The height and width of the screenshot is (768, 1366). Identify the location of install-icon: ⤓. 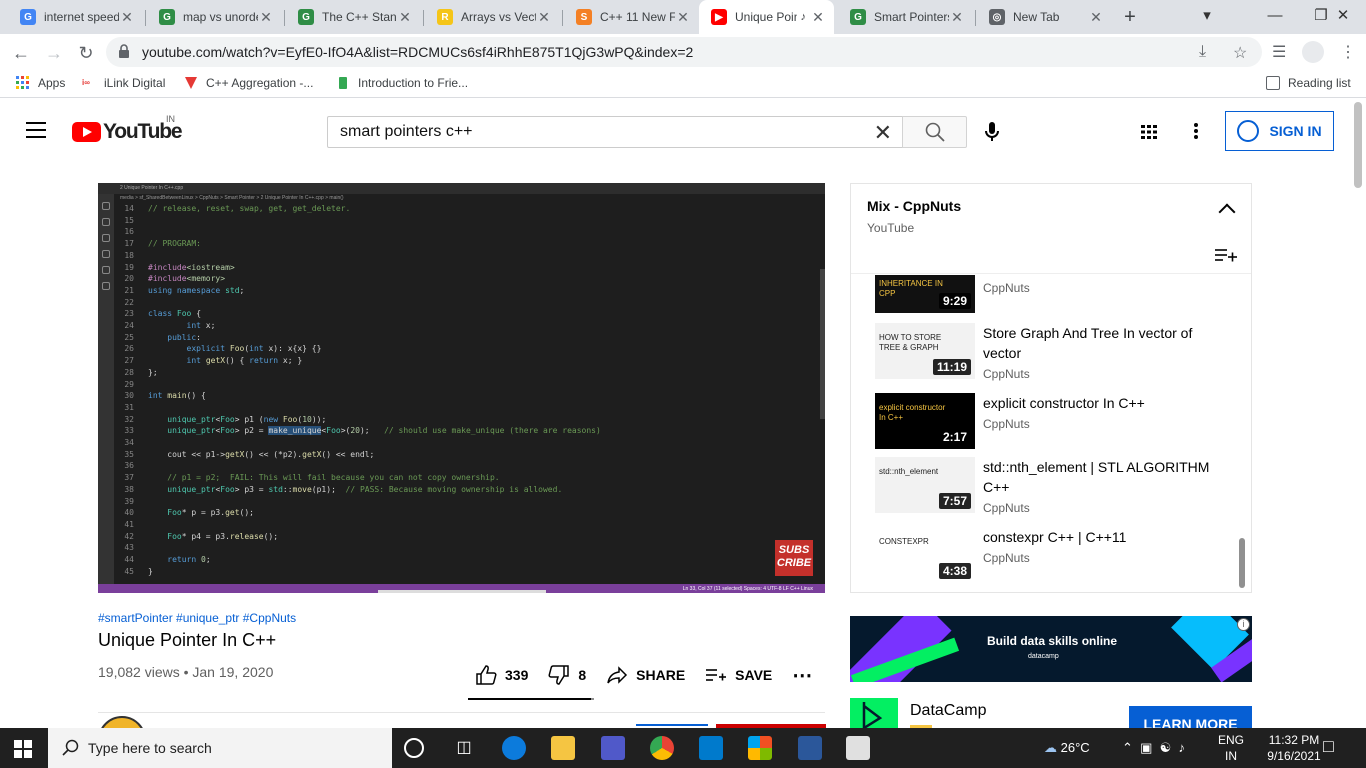
(1202, 52).